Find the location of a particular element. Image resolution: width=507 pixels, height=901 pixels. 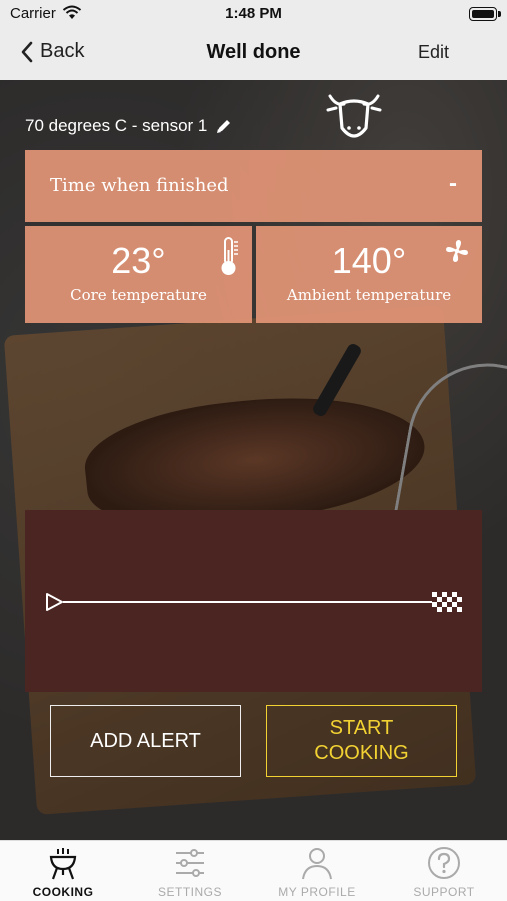

tab-settings-label: SETTINGS is located at coordinates (189, 892).